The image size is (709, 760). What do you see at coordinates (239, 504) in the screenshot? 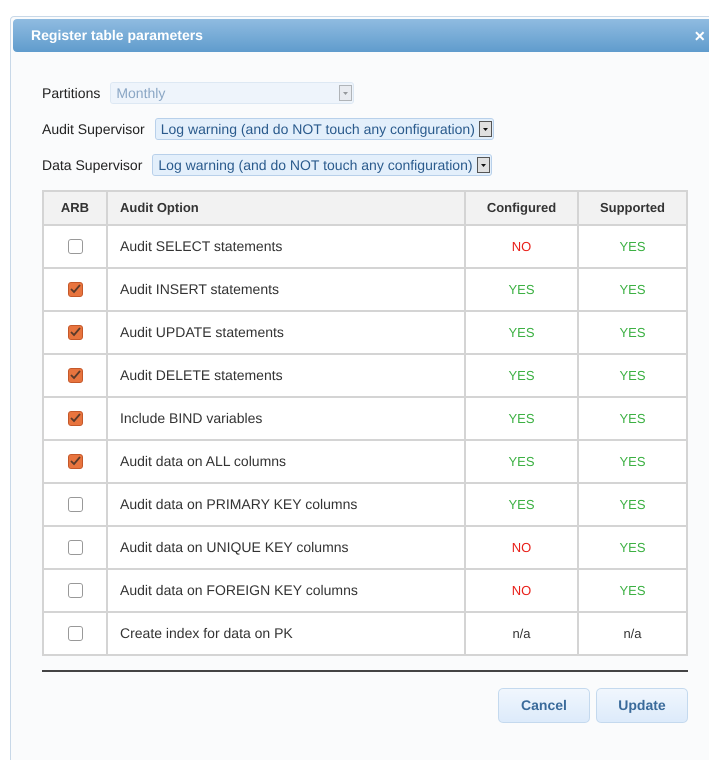
I see `option-label: Audit data on PRIMARY KEY columns` at bounding box center [239, 504].